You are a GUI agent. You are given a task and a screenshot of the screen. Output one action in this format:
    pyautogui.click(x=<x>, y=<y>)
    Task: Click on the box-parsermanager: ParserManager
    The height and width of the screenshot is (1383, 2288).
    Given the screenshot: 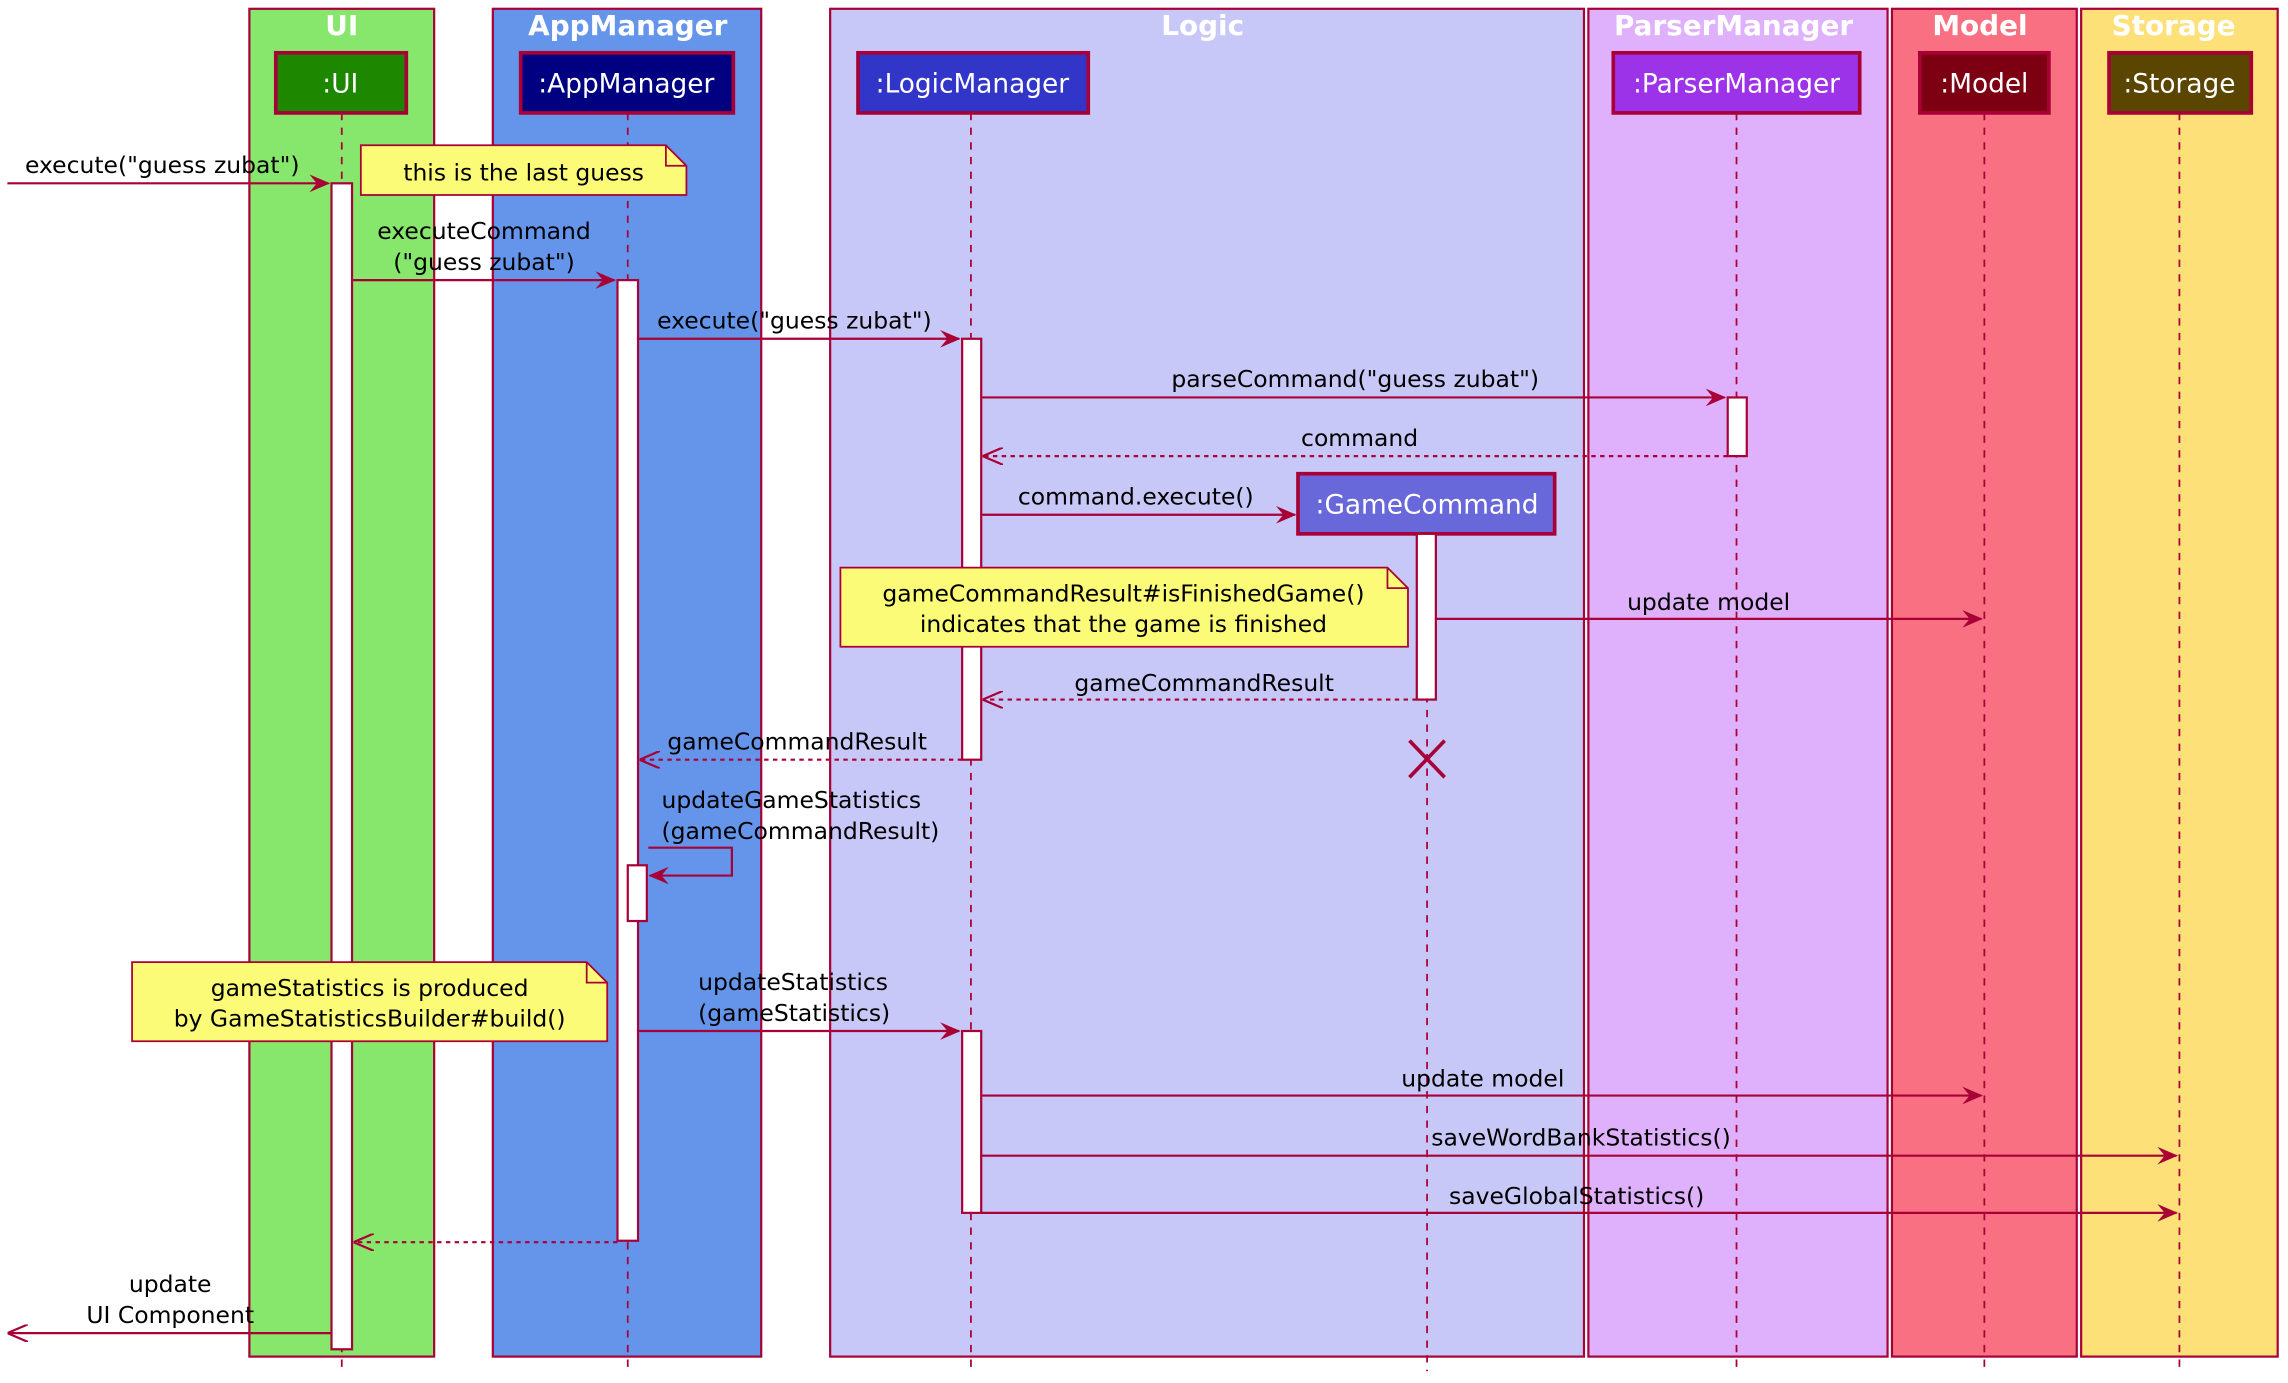 What is the action you would take?
    pyautogui.click(x=1738, y=682)
    